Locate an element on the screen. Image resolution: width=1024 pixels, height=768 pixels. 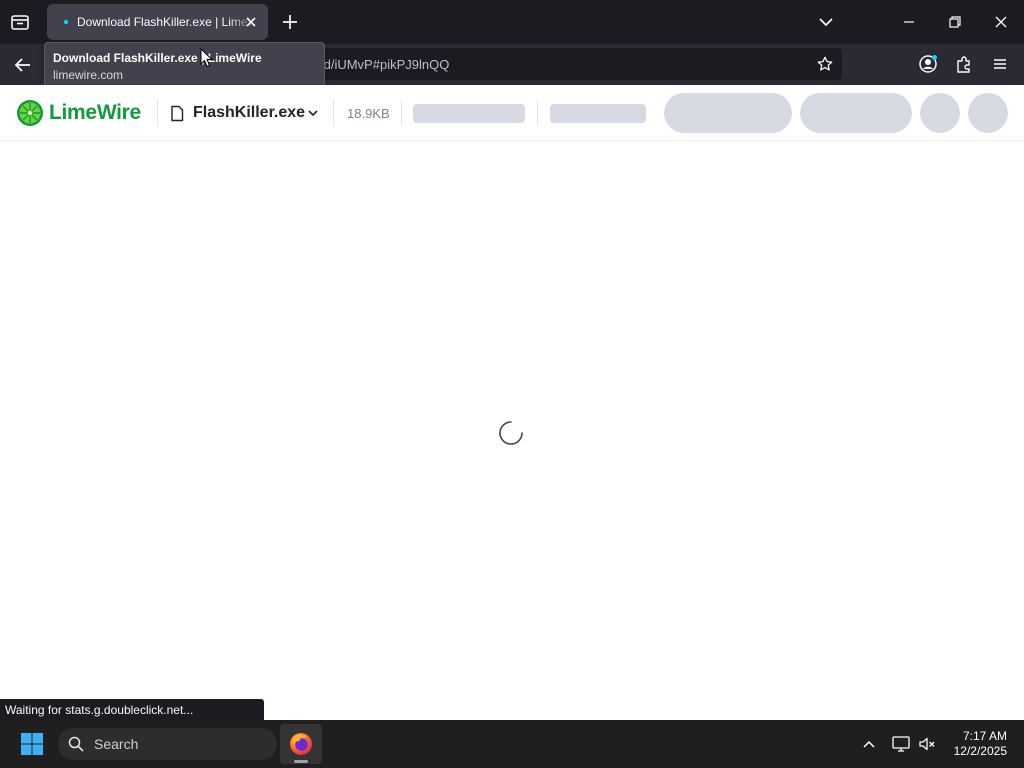
file-icon is located at coordinates (177, 113).